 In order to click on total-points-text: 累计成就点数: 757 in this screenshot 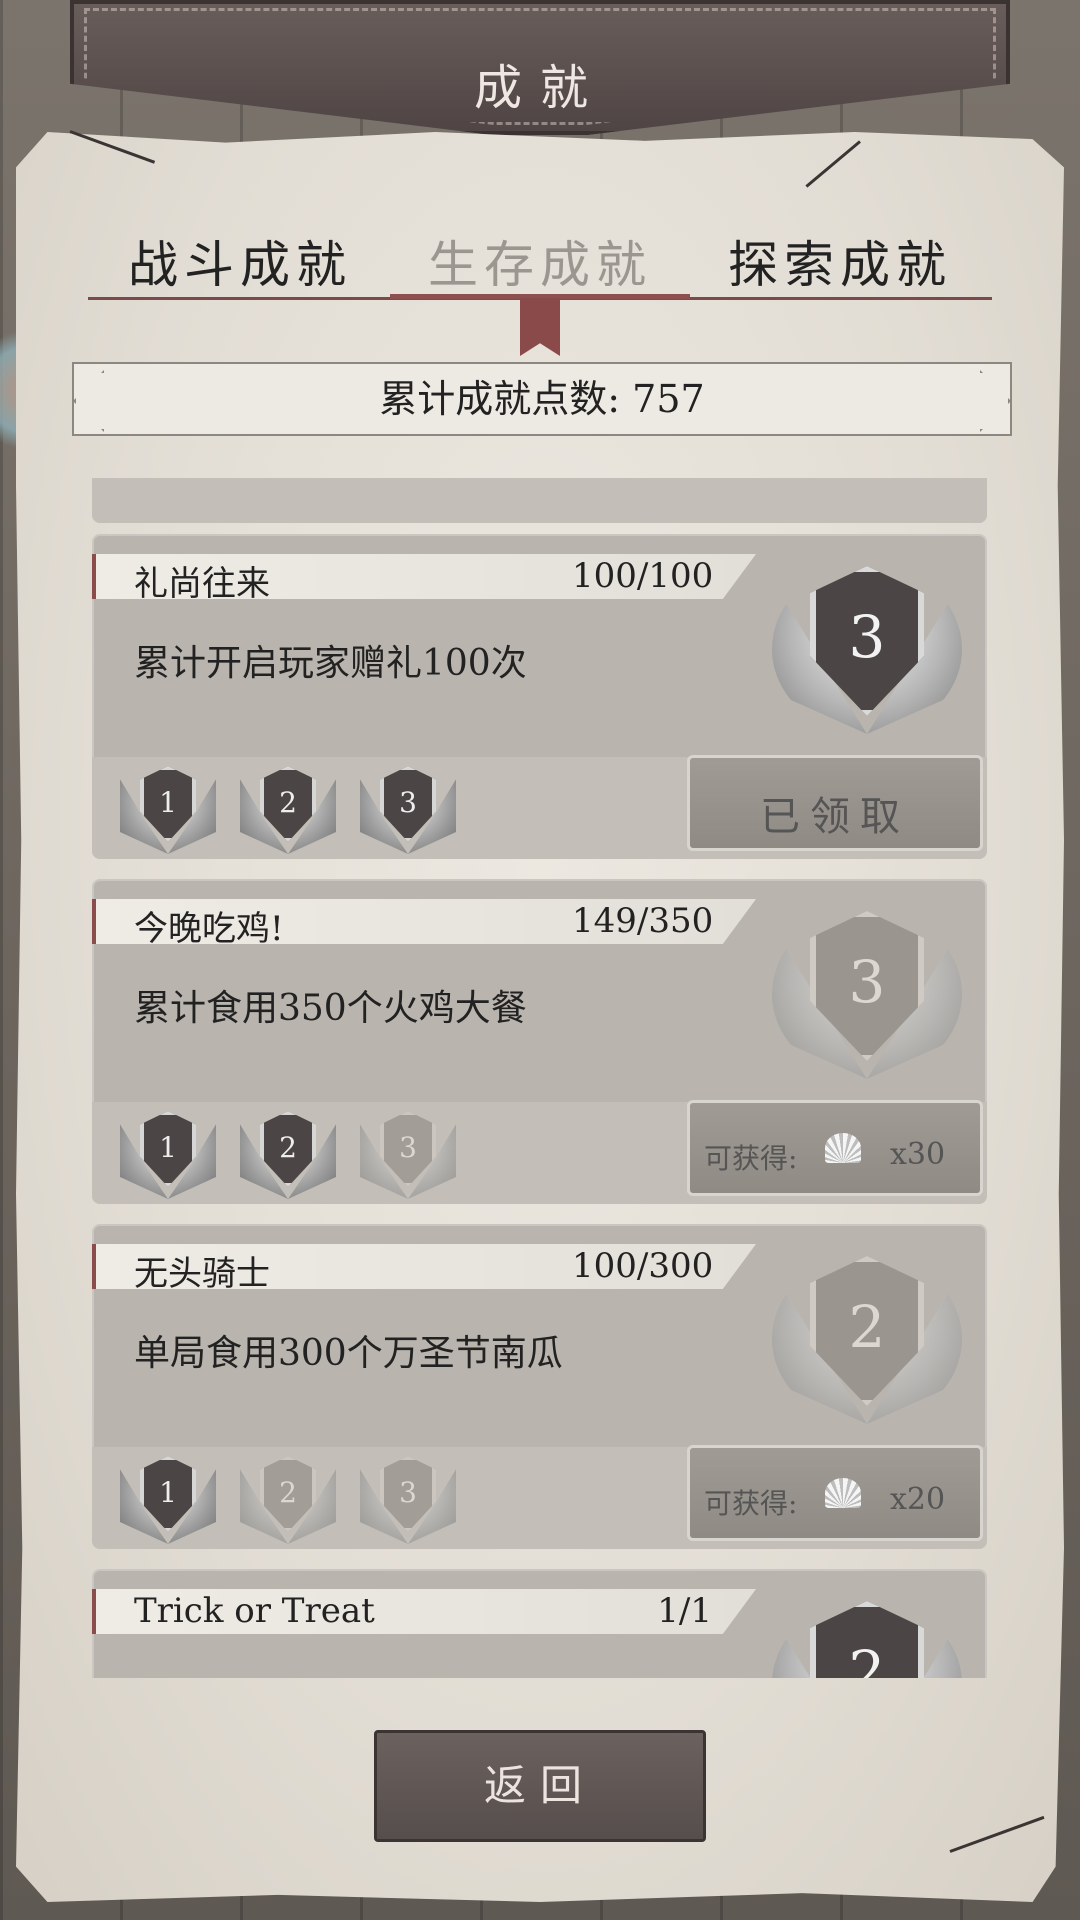, I will do `click(542, 399)`.